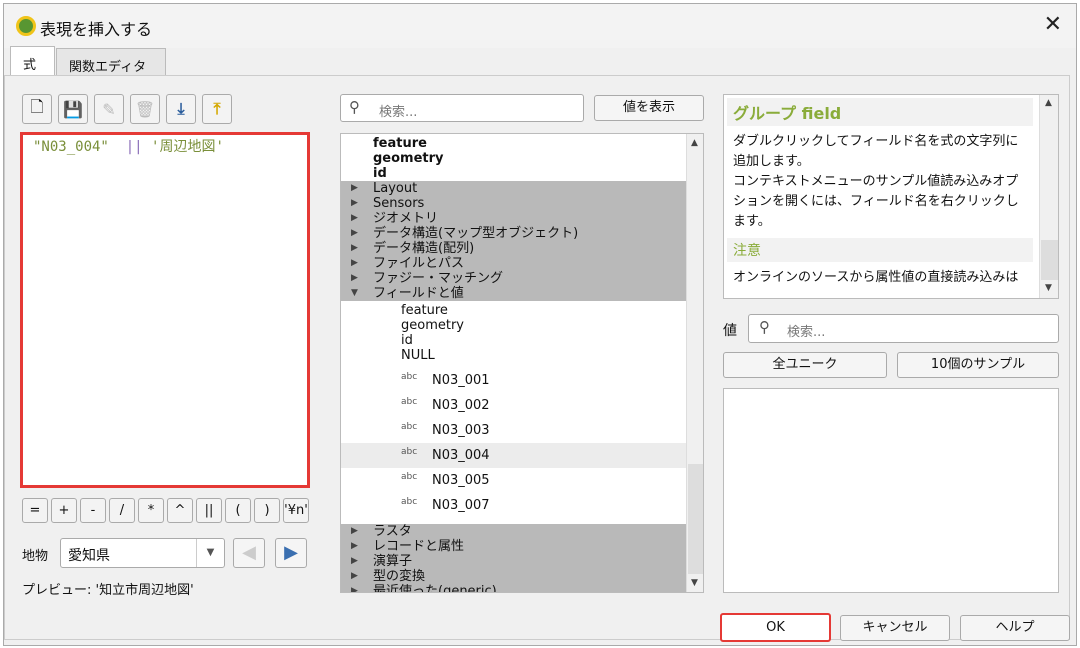  What do you see at coordinates (513, 380) in the screenshot?
I see `field-item: abc N03_001` at bounding box center [513, 380].